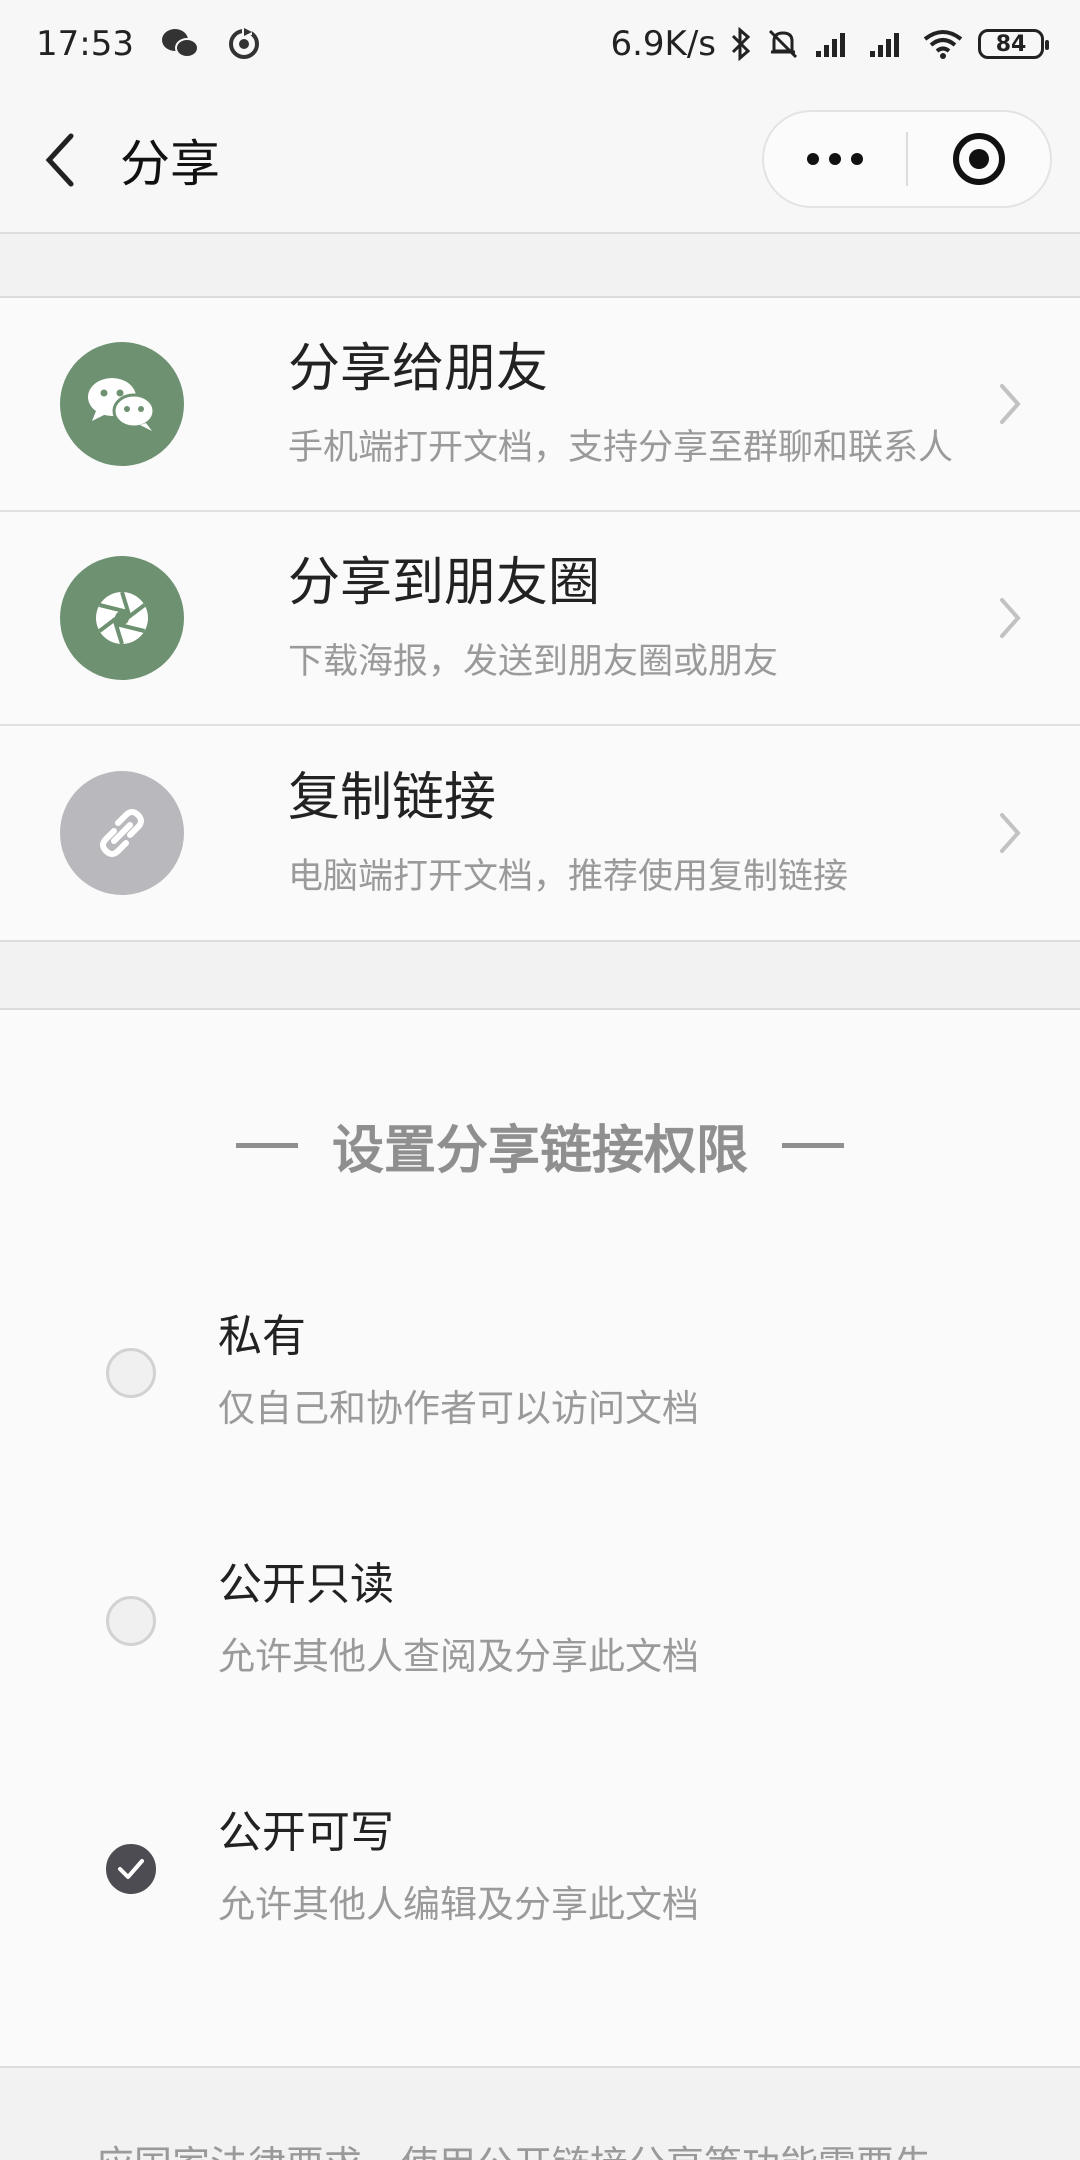  Describe the element at coordinates (568, 876) in the screenshot. I see `share-item-subtitle: 电脑端打开文档，推荐使用复制链接` at that location.